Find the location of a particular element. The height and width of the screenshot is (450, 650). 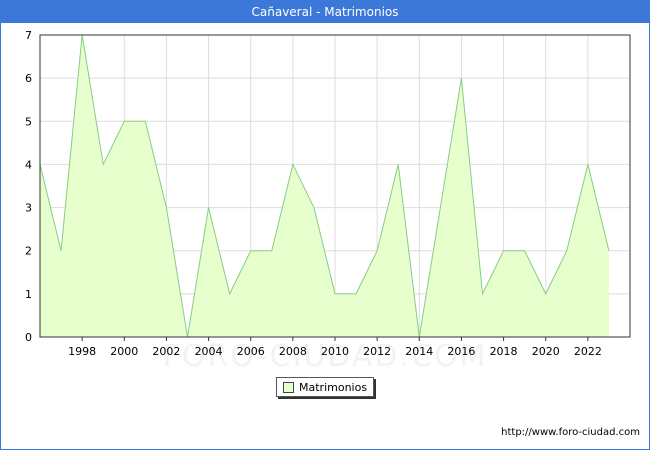

source-url: http://www.foro-ciudad.com is located at coordinates (570, 432).